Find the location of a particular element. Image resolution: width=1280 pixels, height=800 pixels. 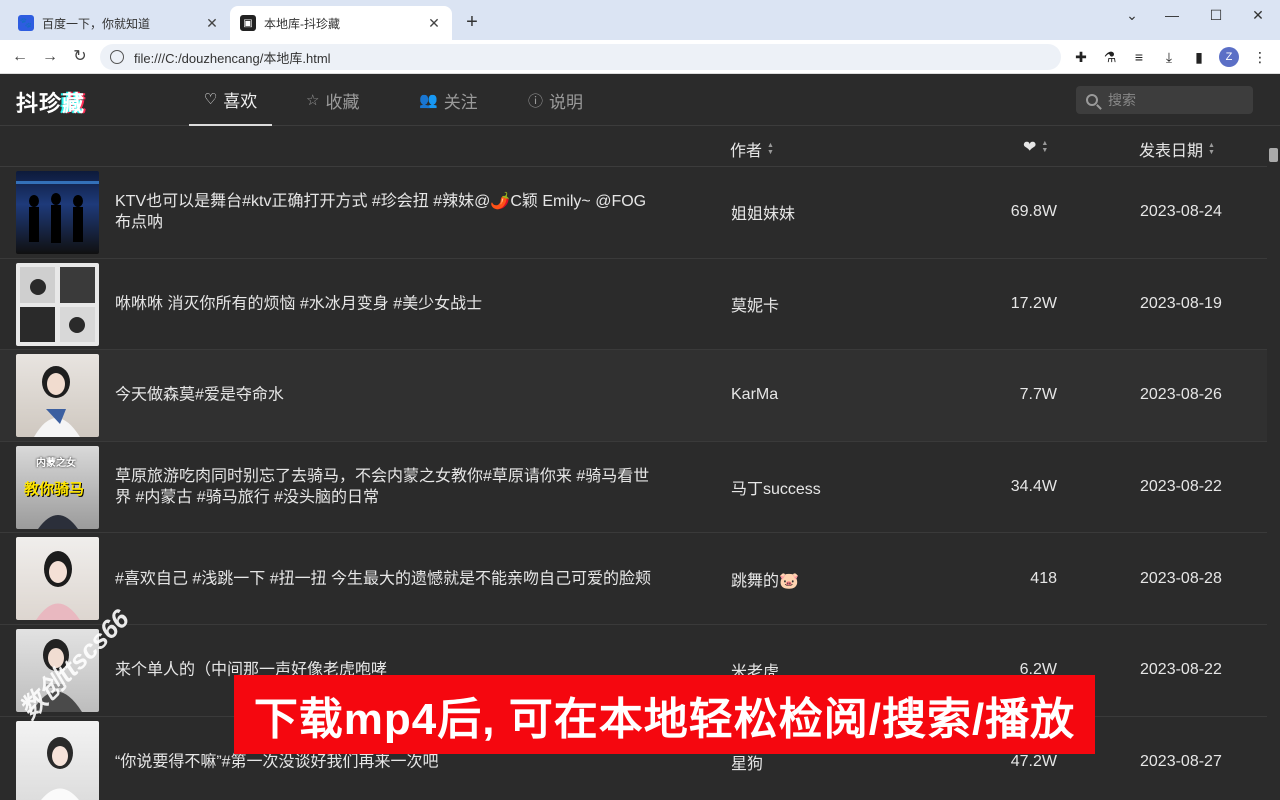

tab-title: 本地库-抖珍藏 is located at coordinates (302, 23).